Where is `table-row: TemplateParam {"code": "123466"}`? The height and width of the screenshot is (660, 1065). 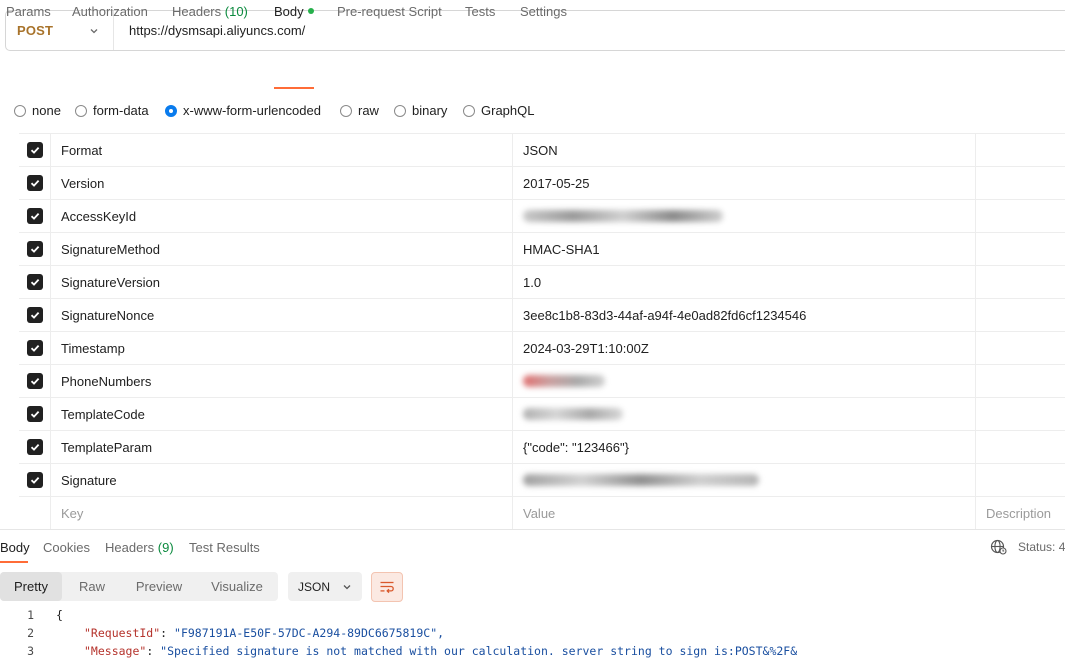
table-row: TemplateParam {"code": "123466"} is located at coordinates (542, 446).